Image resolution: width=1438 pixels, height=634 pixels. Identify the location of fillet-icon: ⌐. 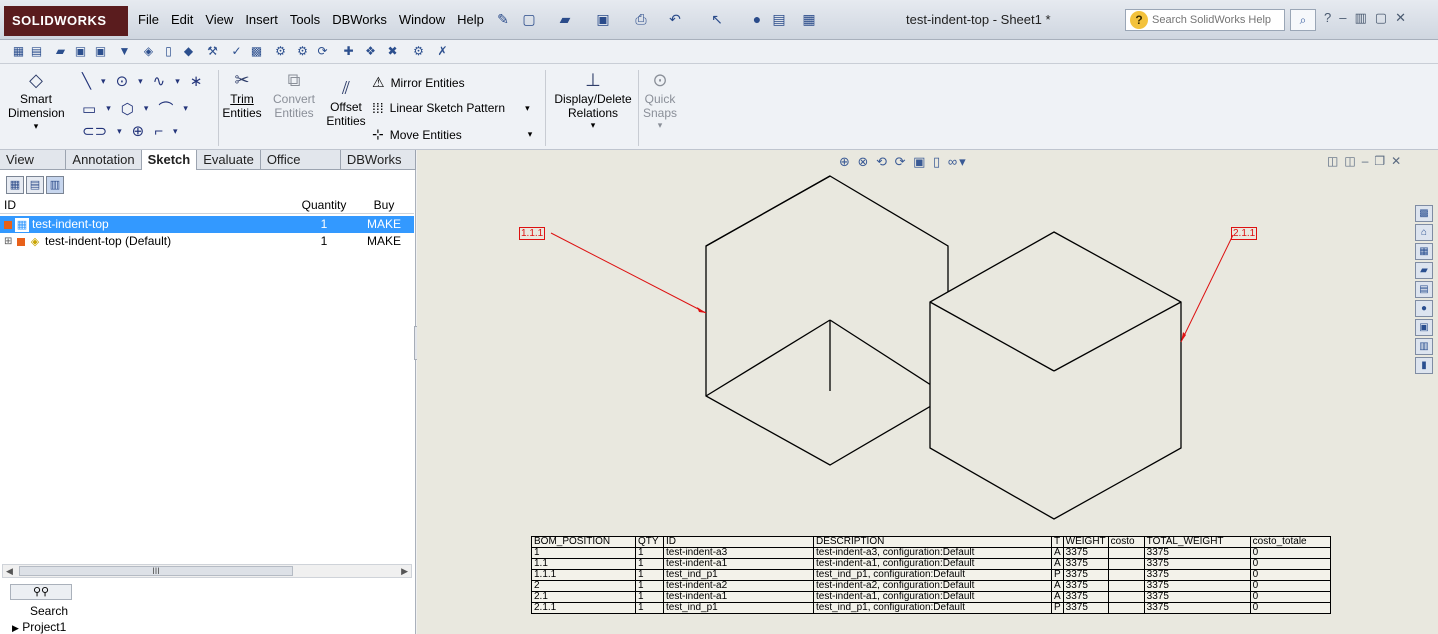
(158, 131).